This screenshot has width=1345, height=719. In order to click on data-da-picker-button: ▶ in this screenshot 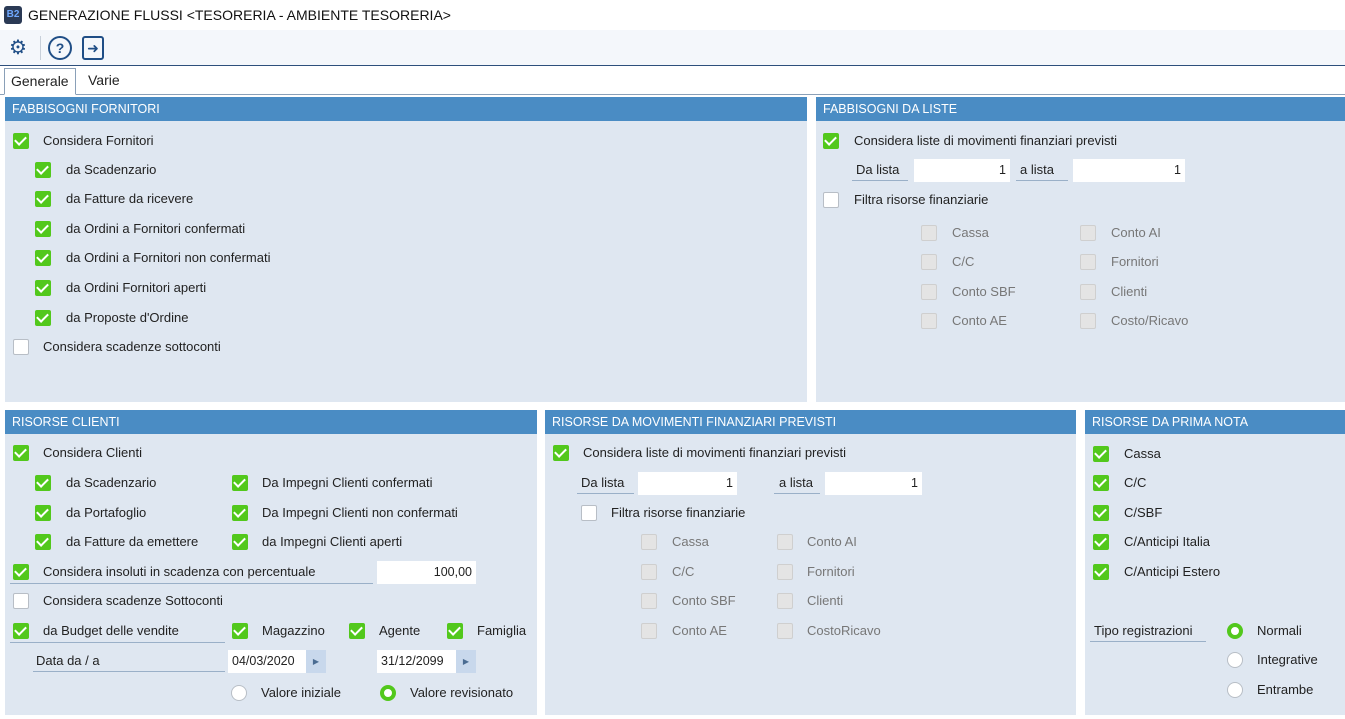, I will do `click(316, 661)`.